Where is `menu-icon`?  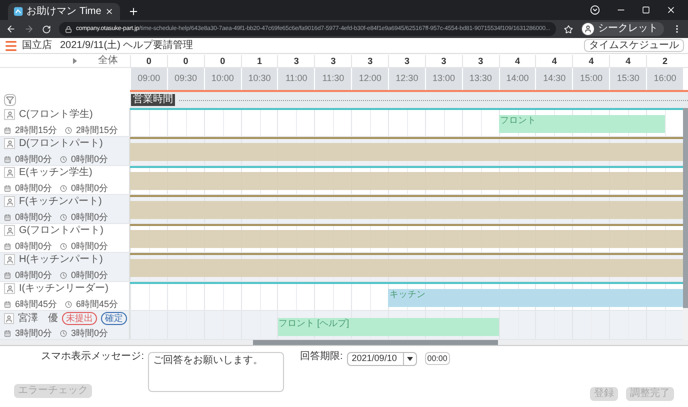 menu-icon is located at coordinates (11, 45).